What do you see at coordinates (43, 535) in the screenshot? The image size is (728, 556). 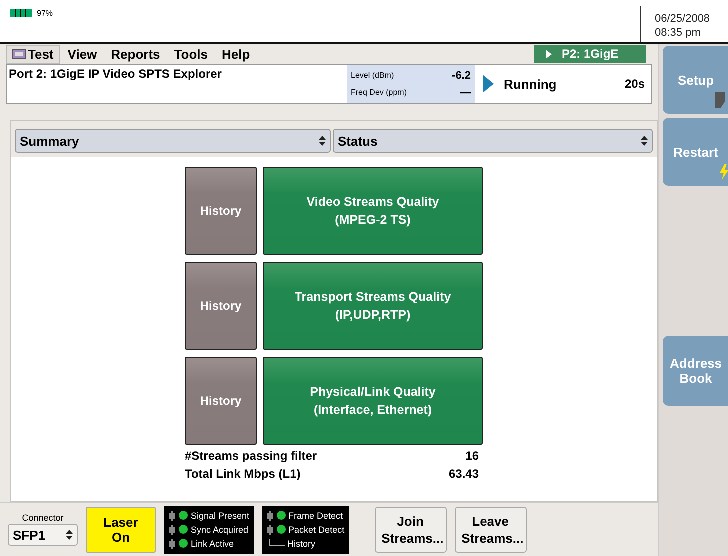 I see `connector-select: SFP1` at bounding box center [43, 535].